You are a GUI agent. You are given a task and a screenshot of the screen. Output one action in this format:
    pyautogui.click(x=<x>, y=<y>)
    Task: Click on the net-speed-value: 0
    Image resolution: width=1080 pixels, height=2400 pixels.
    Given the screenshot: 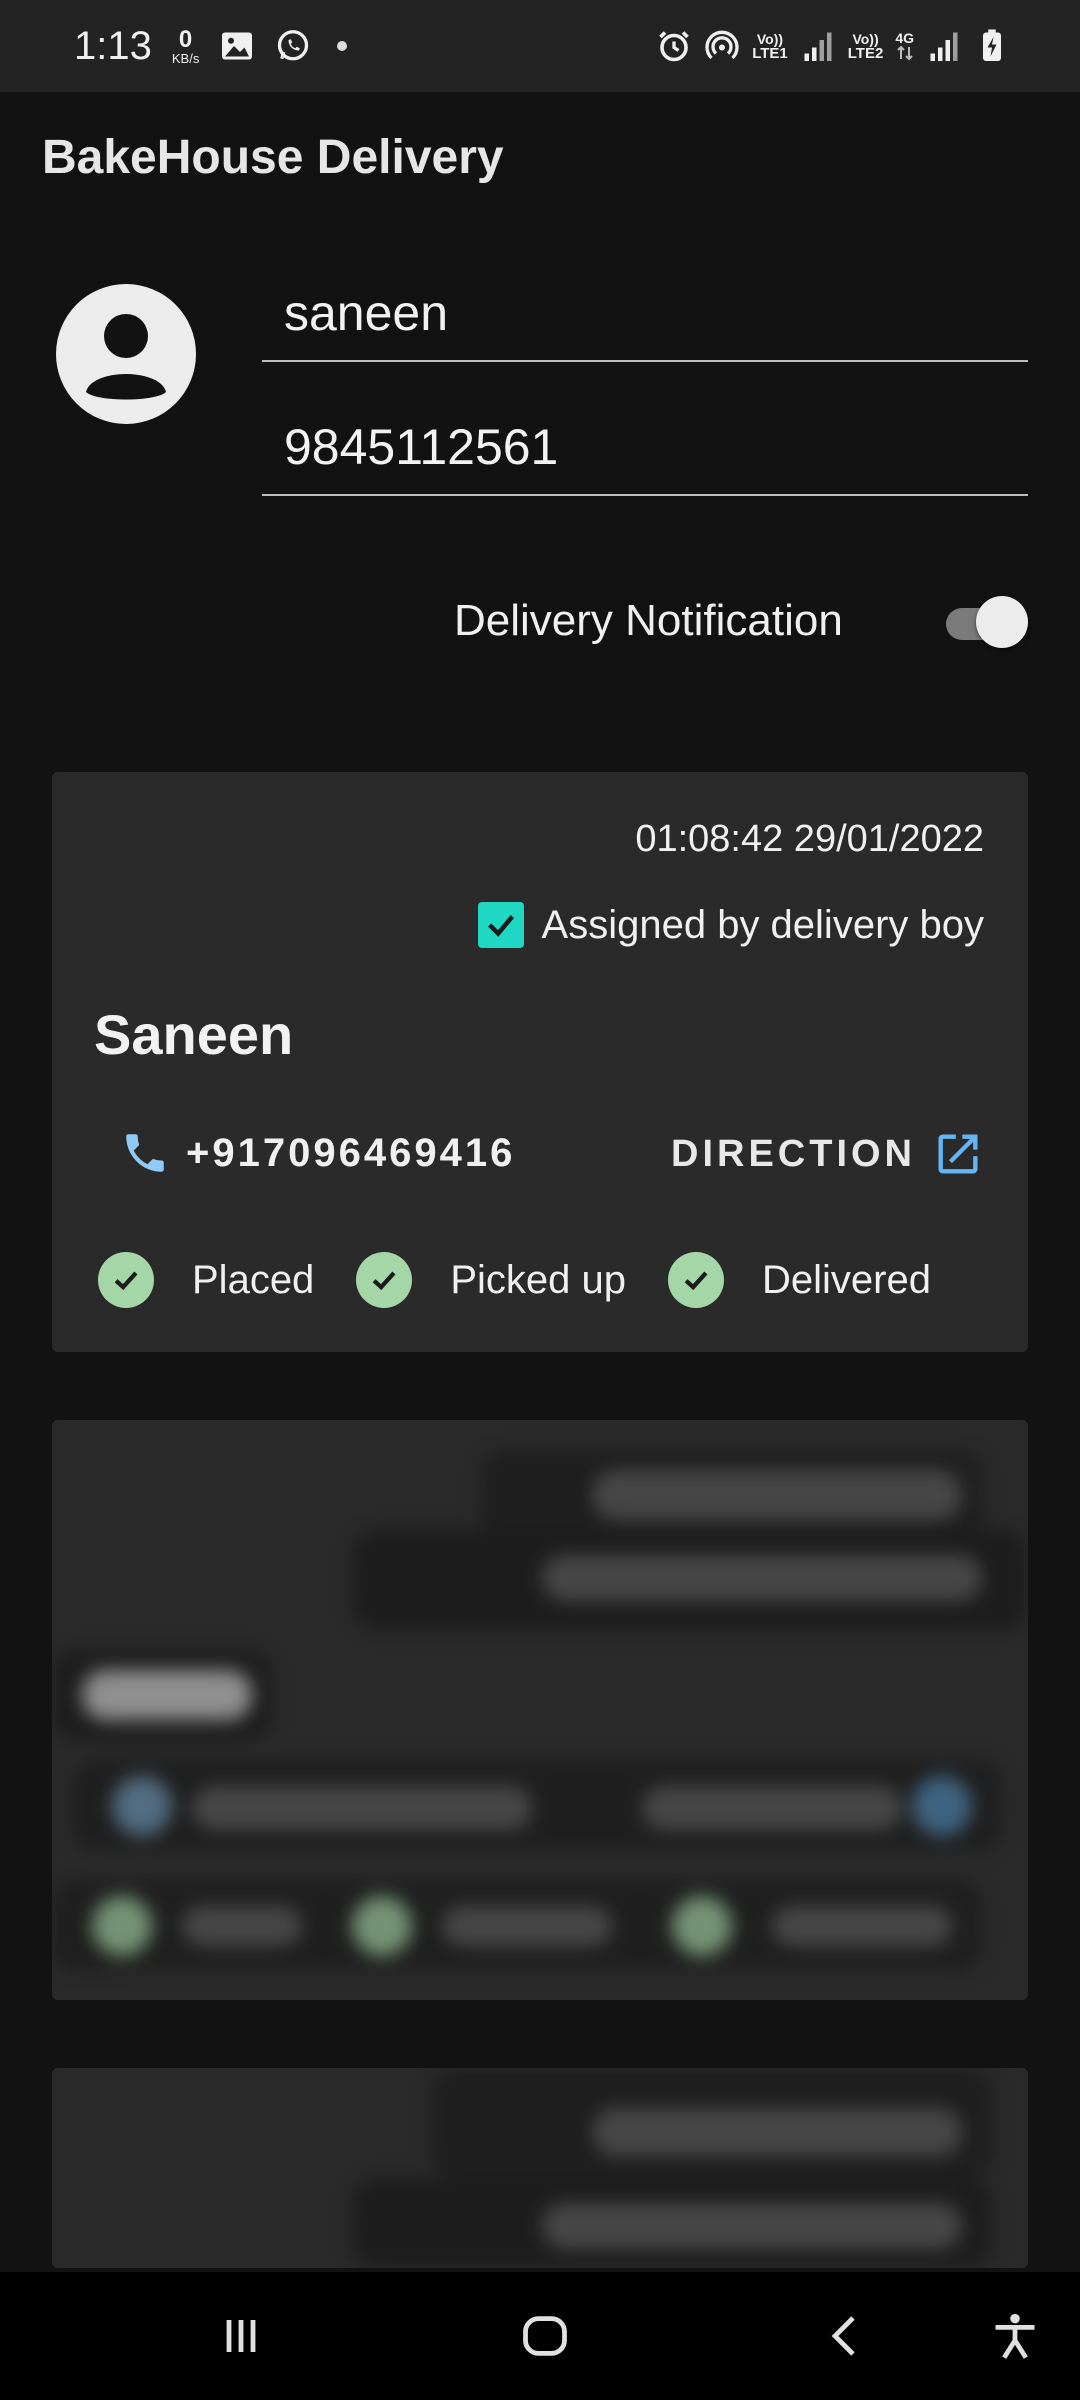 What is the action you would take?
    pyautogui.click(x=185, y=39)
    